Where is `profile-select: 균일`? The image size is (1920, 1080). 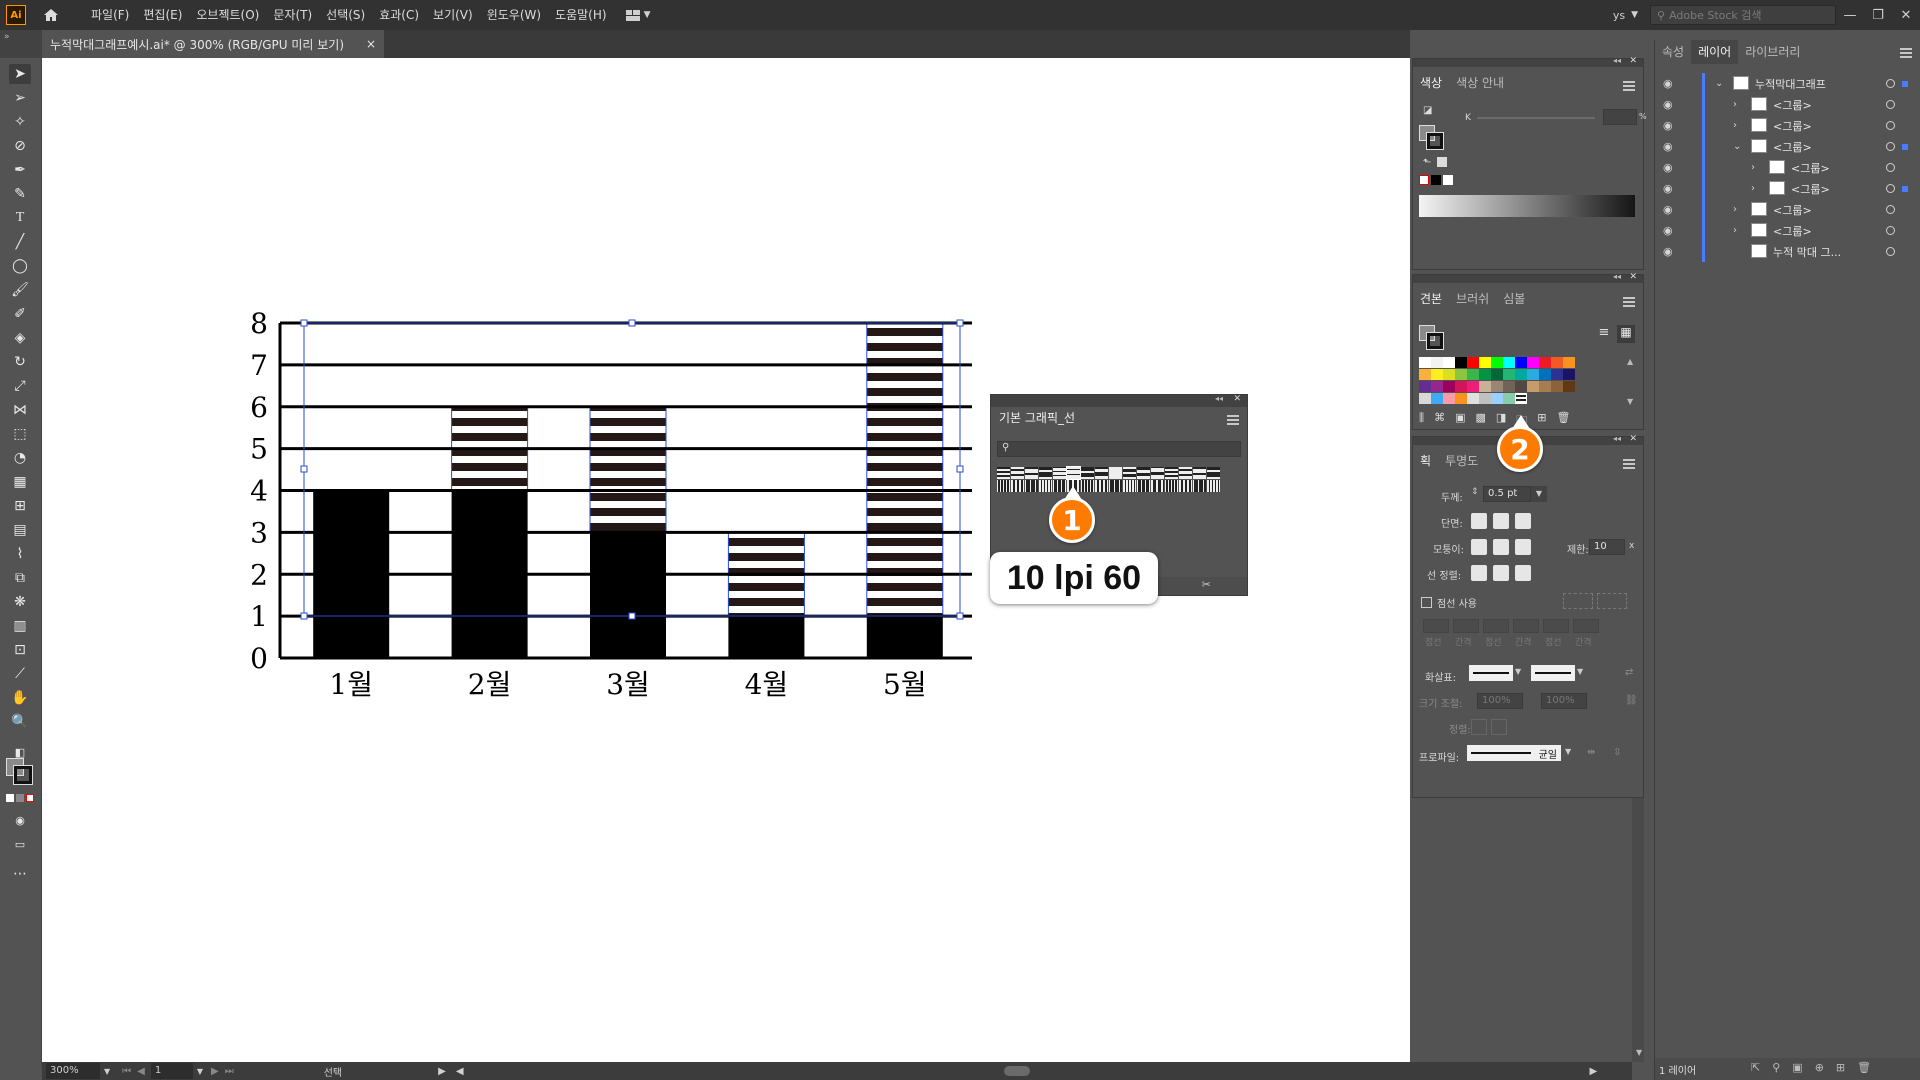
profile-select: 균일 is located at coordinates (1514, 753).